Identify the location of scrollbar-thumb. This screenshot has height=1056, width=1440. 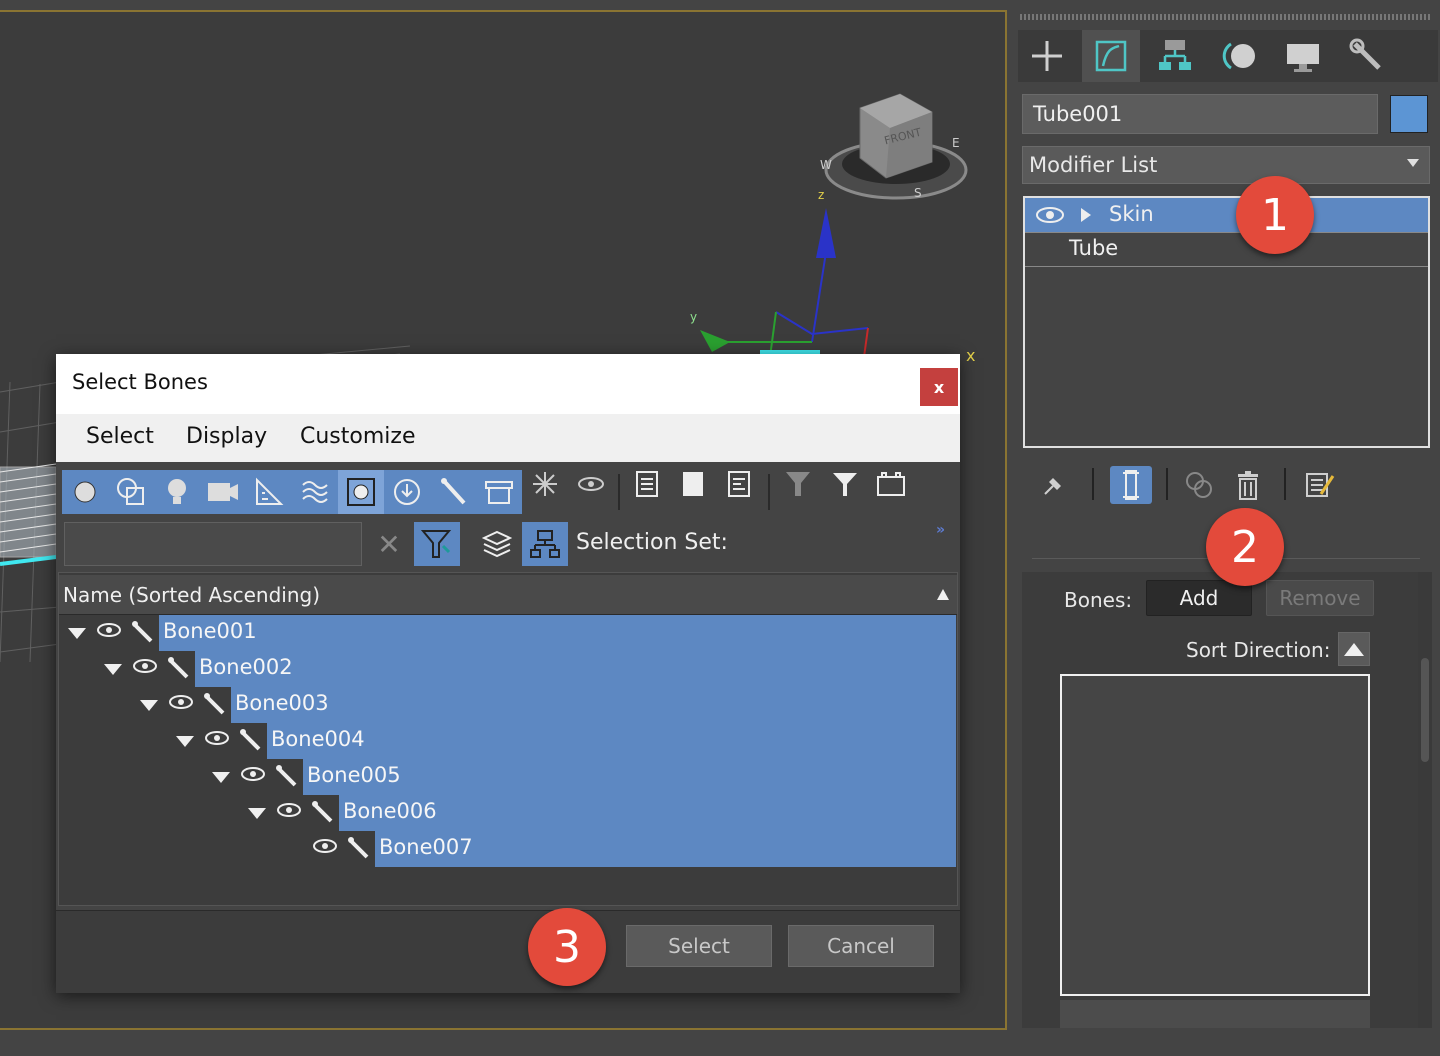
(1425, 710).